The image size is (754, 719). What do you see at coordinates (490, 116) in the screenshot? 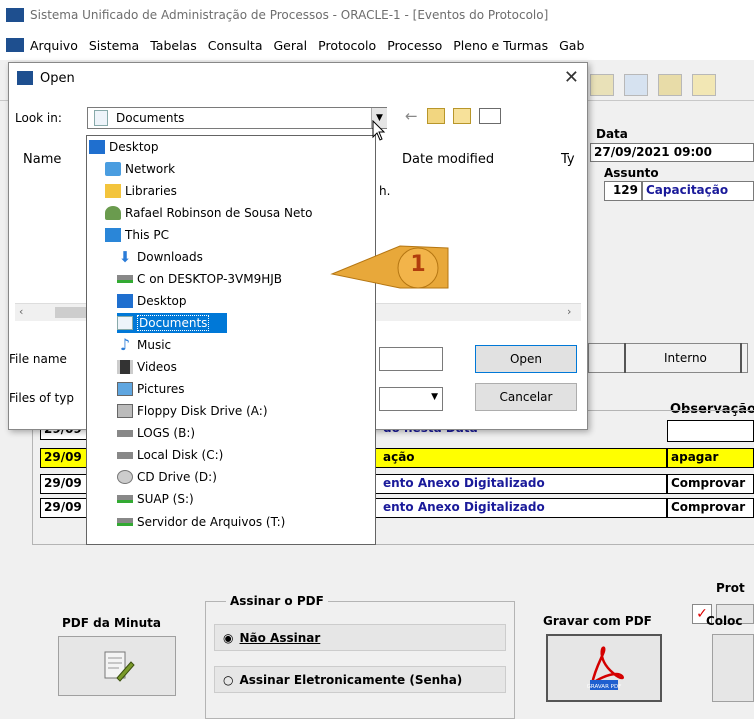
I see `view-menu-icon` at bounding box center [490, 116].